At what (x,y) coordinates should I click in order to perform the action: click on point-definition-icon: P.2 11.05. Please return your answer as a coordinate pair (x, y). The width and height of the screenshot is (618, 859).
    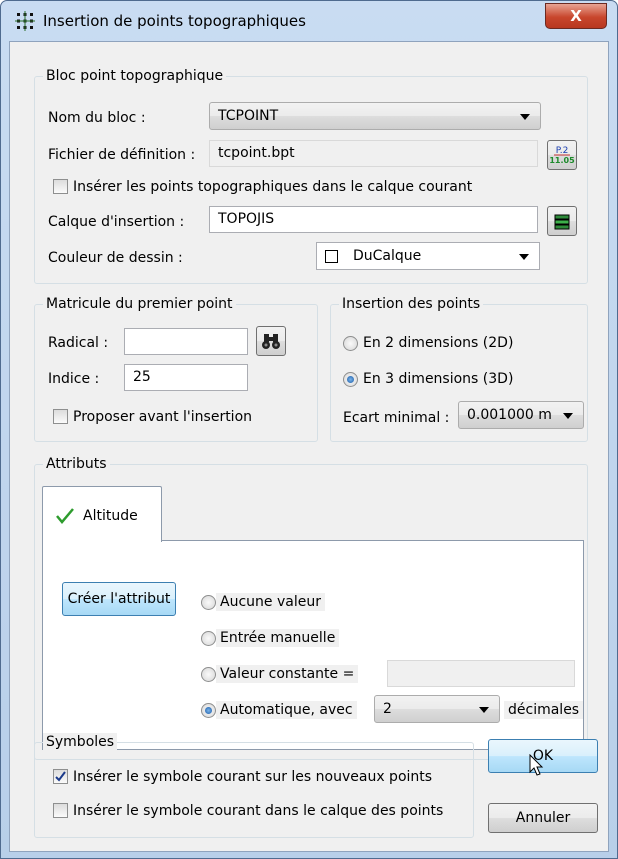
    Looking at the image, I should click on (562, 155).